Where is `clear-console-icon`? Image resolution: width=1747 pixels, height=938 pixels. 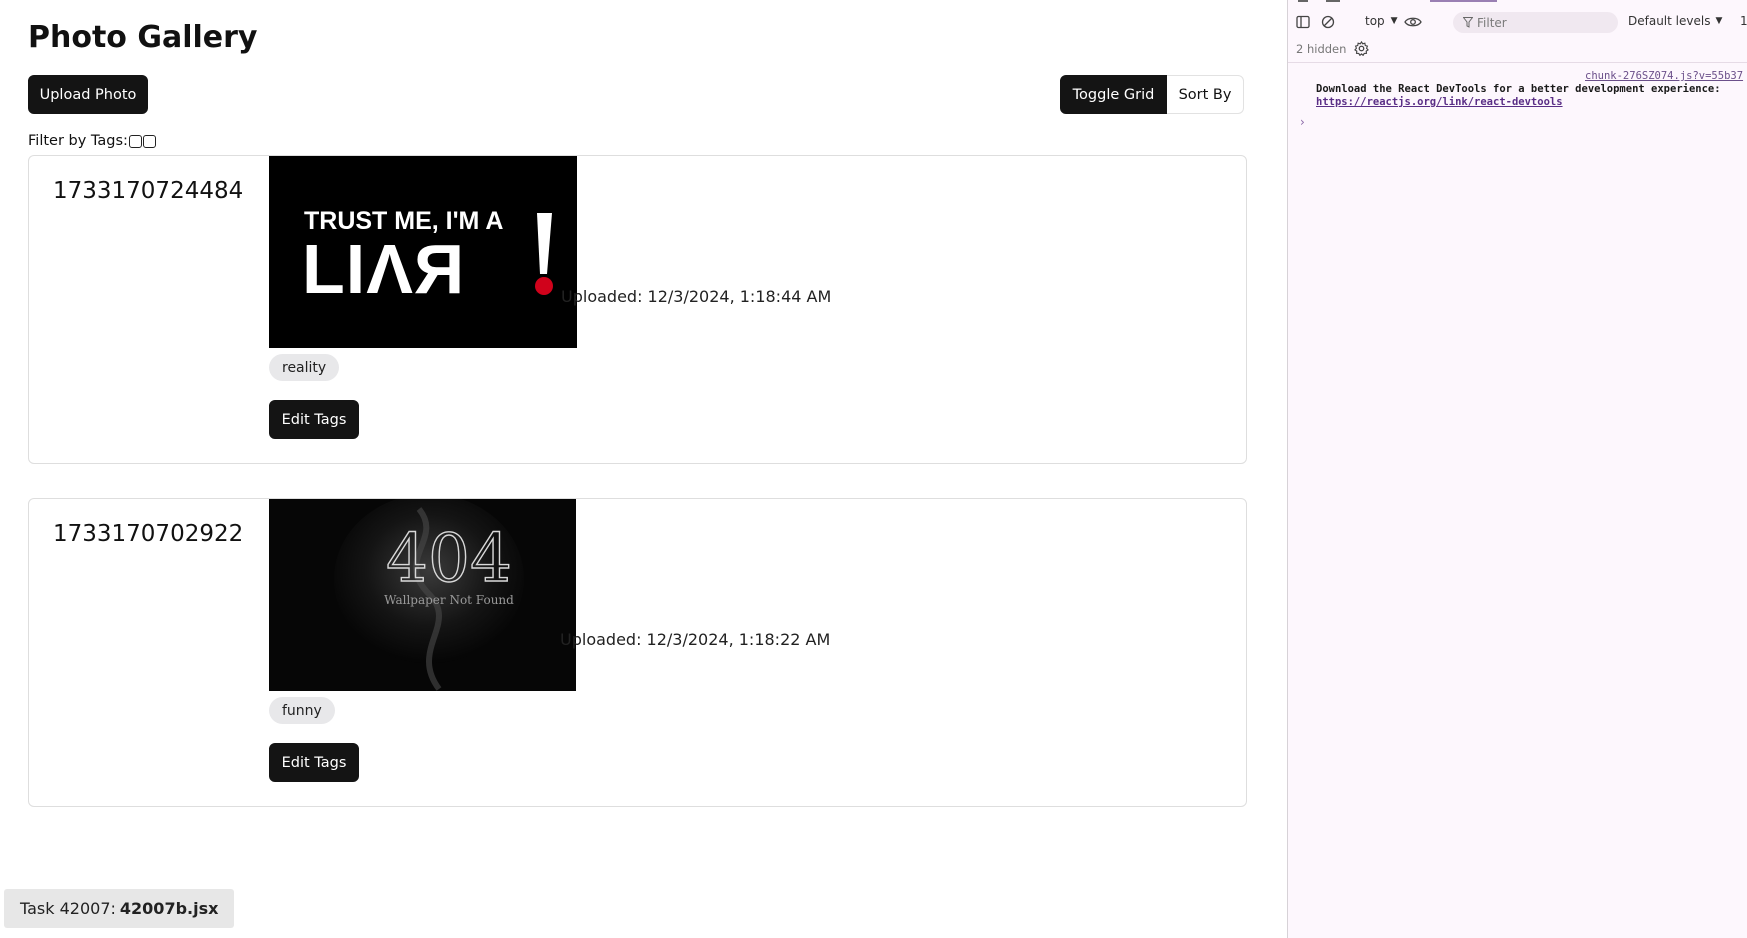
clear-console-icon is located at coordinates (1328, 22).